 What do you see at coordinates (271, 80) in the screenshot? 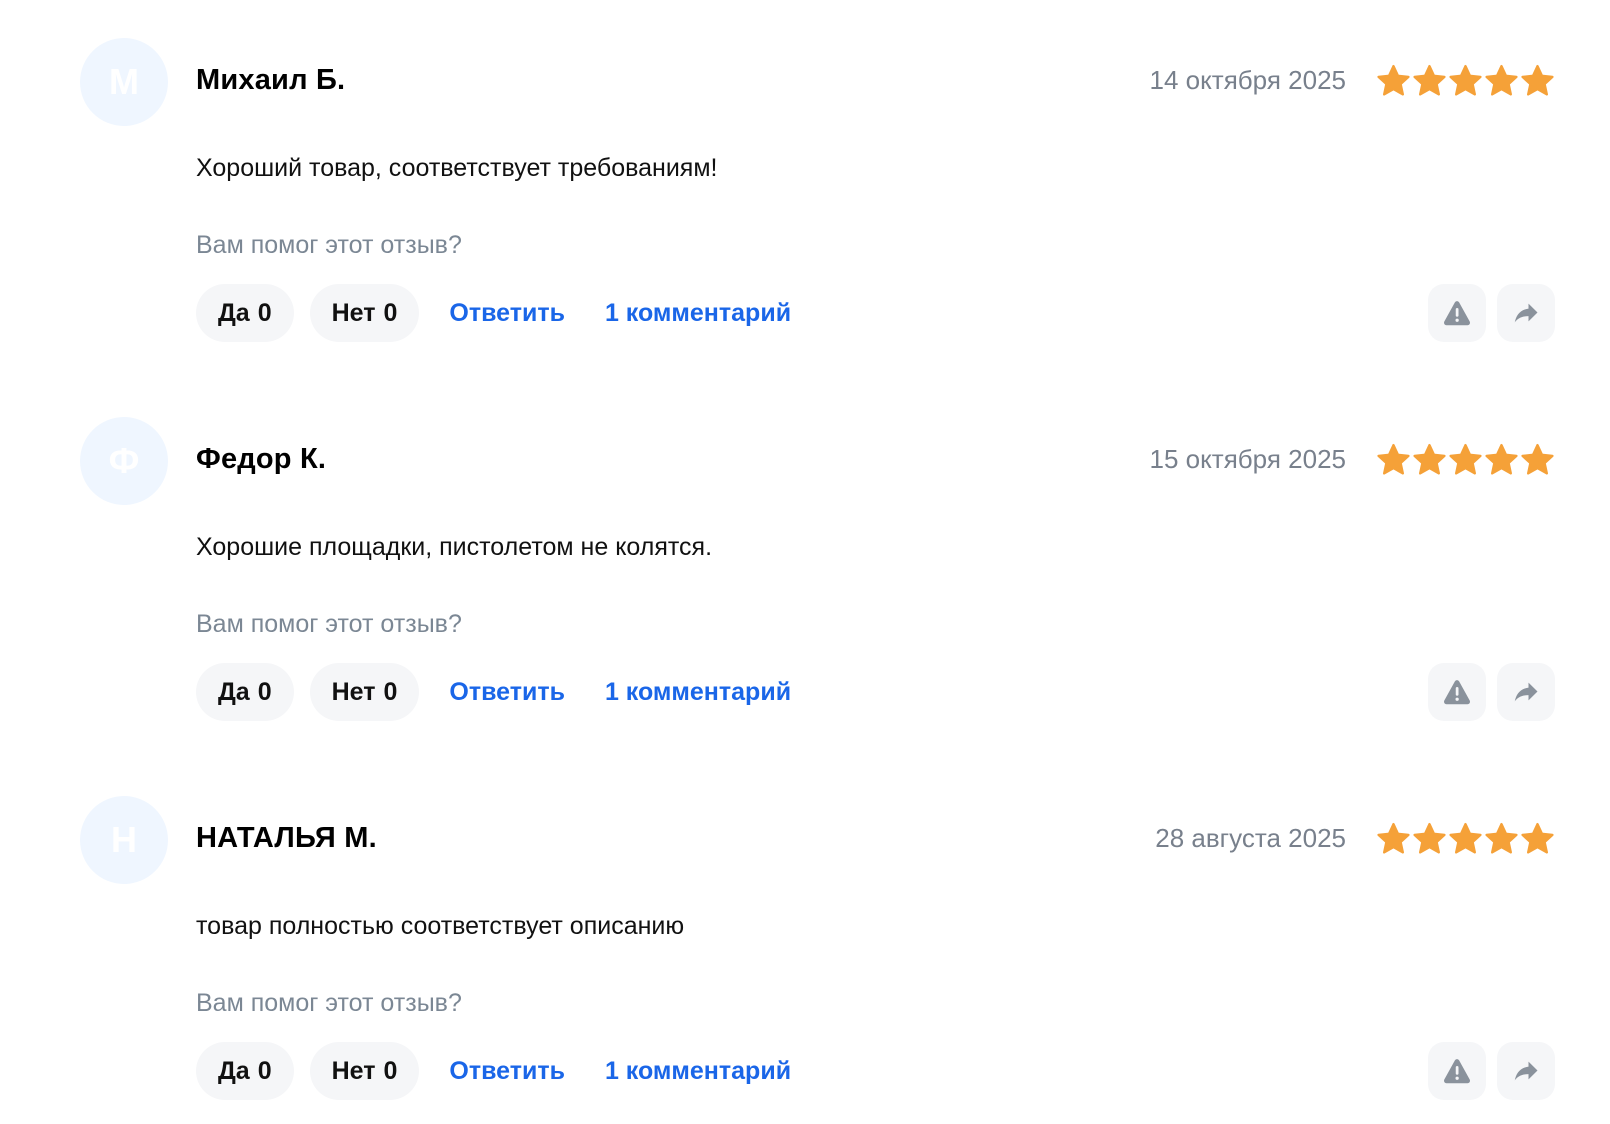
I see `review-author: Михаил Б.` at bounding box center [271, 80].